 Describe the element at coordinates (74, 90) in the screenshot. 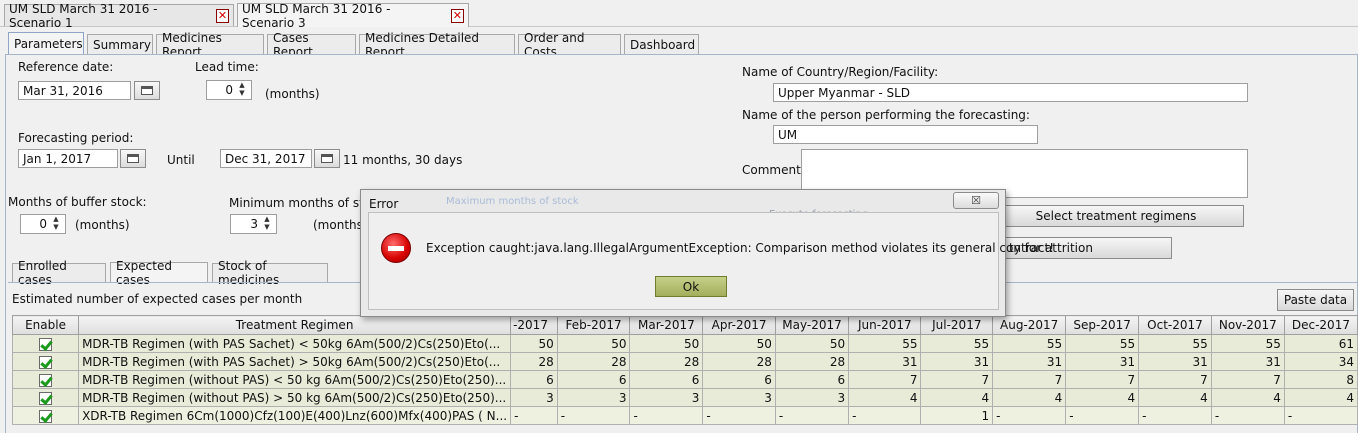

I see `reference-date-field: Mar 31, 2016` at that location.